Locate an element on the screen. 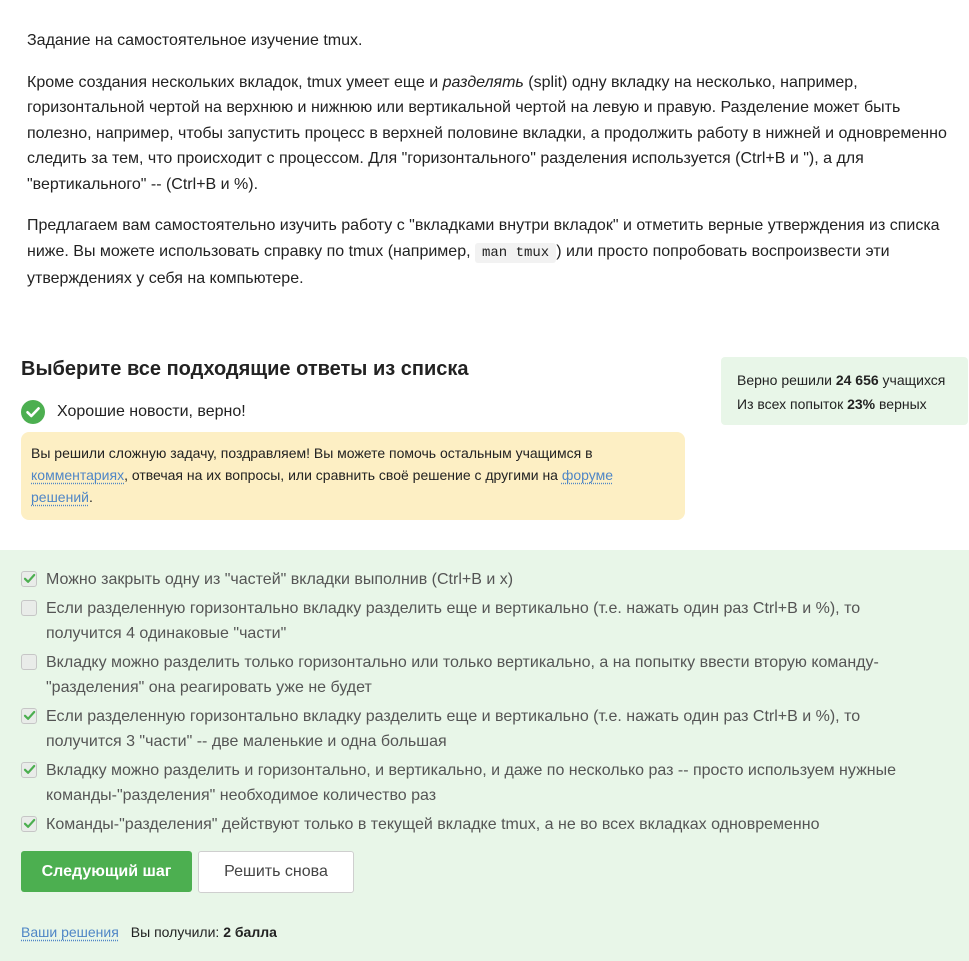 The width and height of the screenshot is (969, 961). retry-button: Решить снова is located at coordinates (276, 872).